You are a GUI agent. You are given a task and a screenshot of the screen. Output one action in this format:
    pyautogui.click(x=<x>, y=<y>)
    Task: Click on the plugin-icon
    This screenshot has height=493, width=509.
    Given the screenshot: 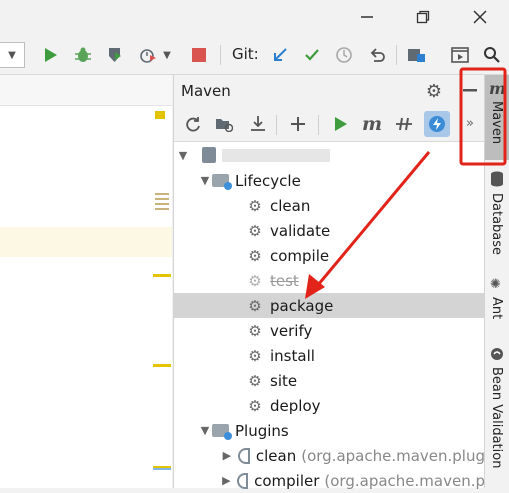 What is the action you would take?
    pyautogui.click(x=243, y=455)
    